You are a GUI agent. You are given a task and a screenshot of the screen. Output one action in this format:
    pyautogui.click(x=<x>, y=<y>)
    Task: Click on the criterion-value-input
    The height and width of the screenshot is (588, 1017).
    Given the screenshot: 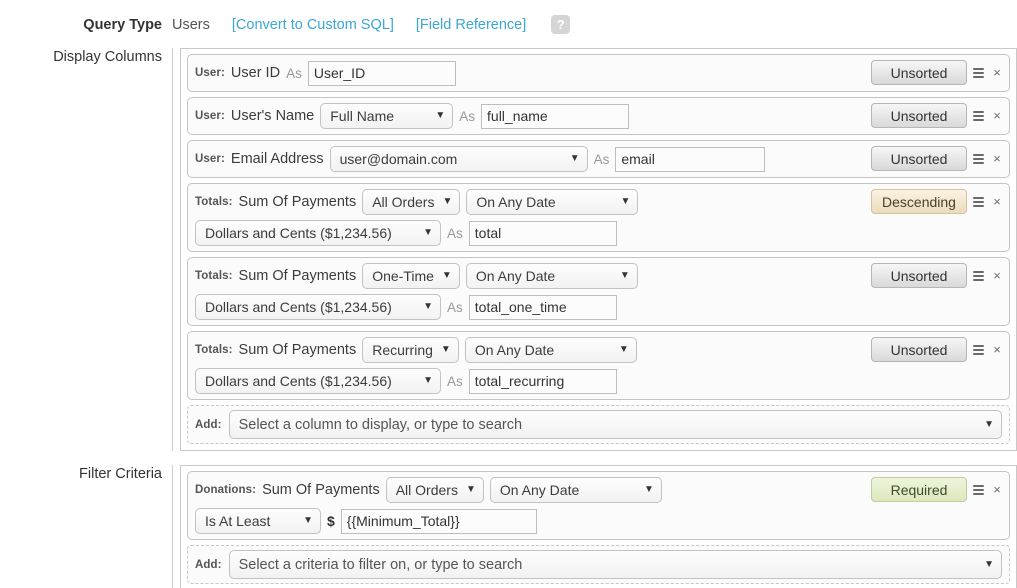 What is the action you would take?
    pyautogui.click(x=438, y=521)
    